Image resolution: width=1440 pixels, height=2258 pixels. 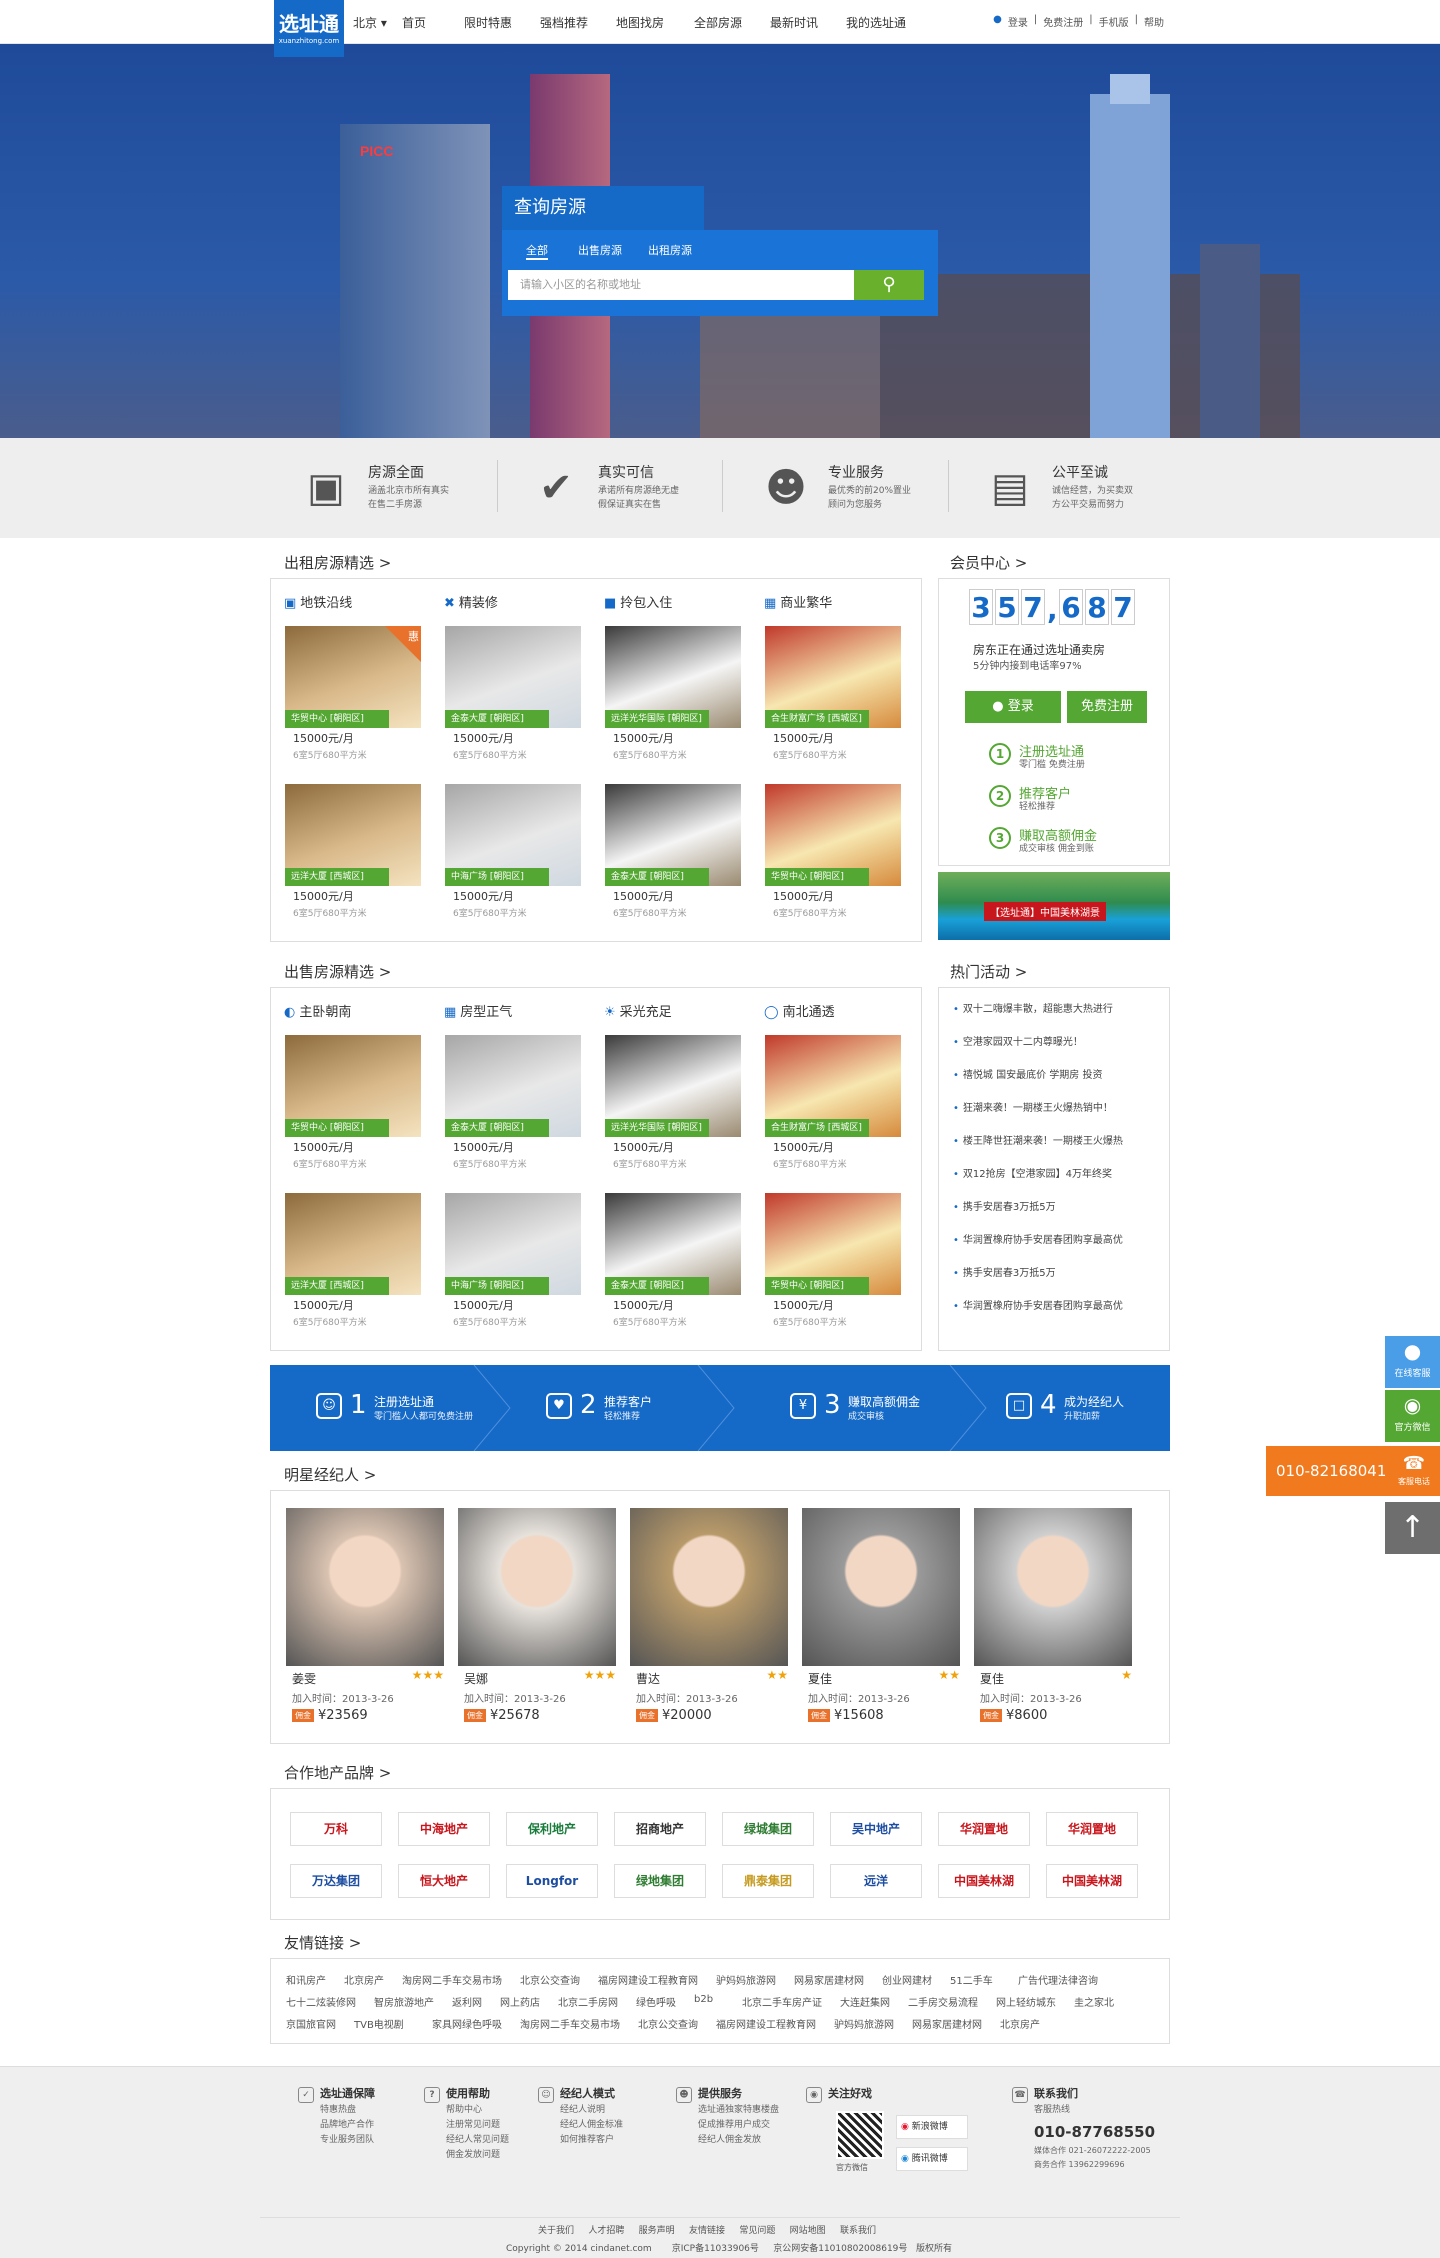 I want to click on nav-all-listings: 全部房源, so click(x=729, y=22).